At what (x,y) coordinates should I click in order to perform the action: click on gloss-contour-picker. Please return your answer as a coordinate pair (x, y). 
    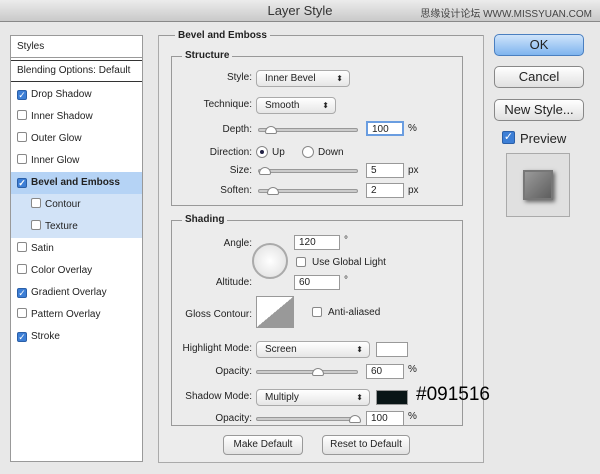
    Looking at the image, I should click on (275, 312).